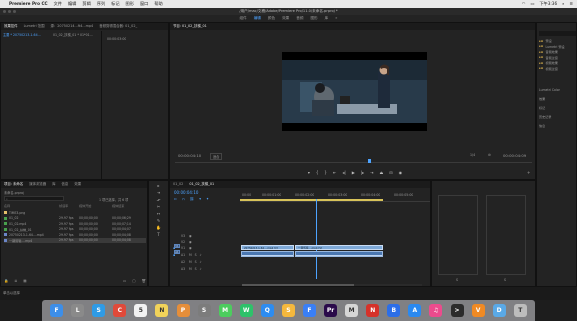 The image size is (577, 321). I want to click on track-label: A3, so click(185, 269).